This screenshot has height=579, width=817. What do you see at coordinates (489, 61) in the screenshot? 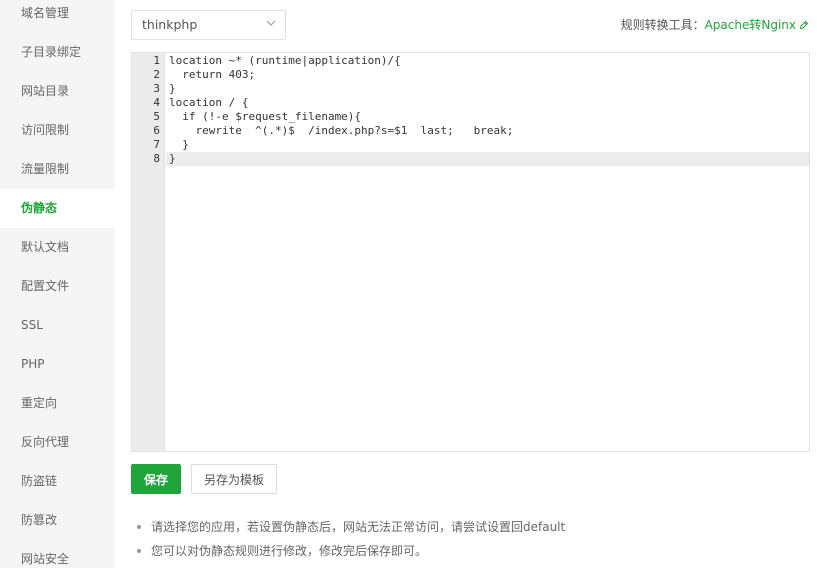
I see `code-line: location ~* (runtime|application)/{` at bounding box center [489, 61].